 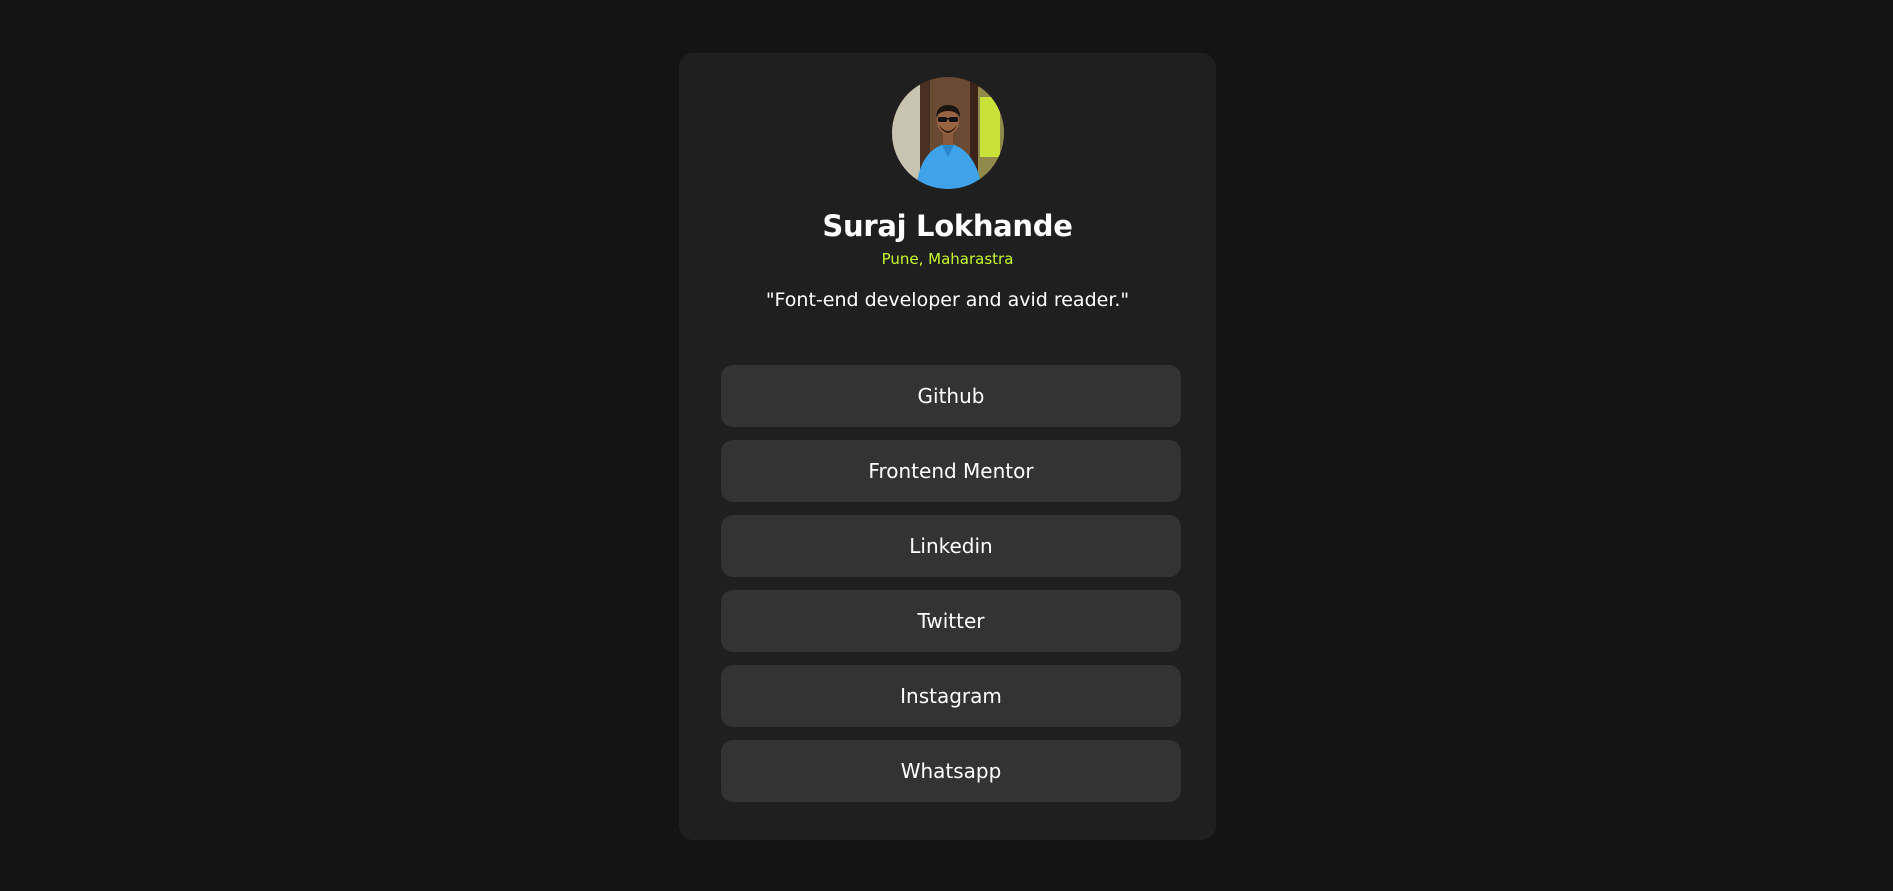 I want to click on linkedin-link-button: Linkedin, so click(x=951, y=546).